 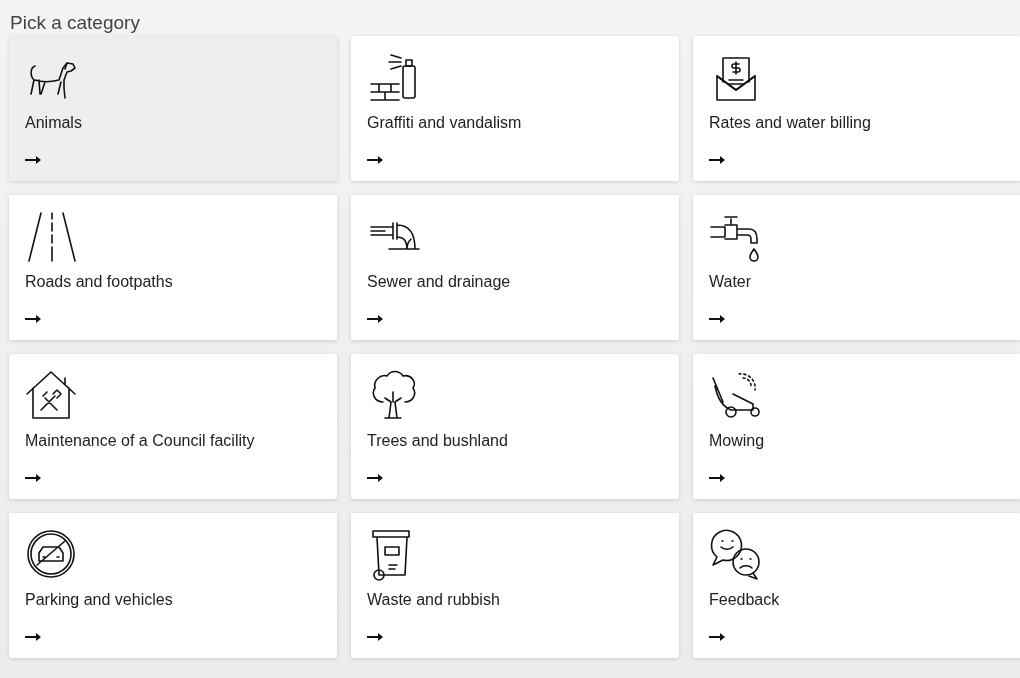 I want to click on category-label: Parking and vehicles, so click(x=99, y=600).